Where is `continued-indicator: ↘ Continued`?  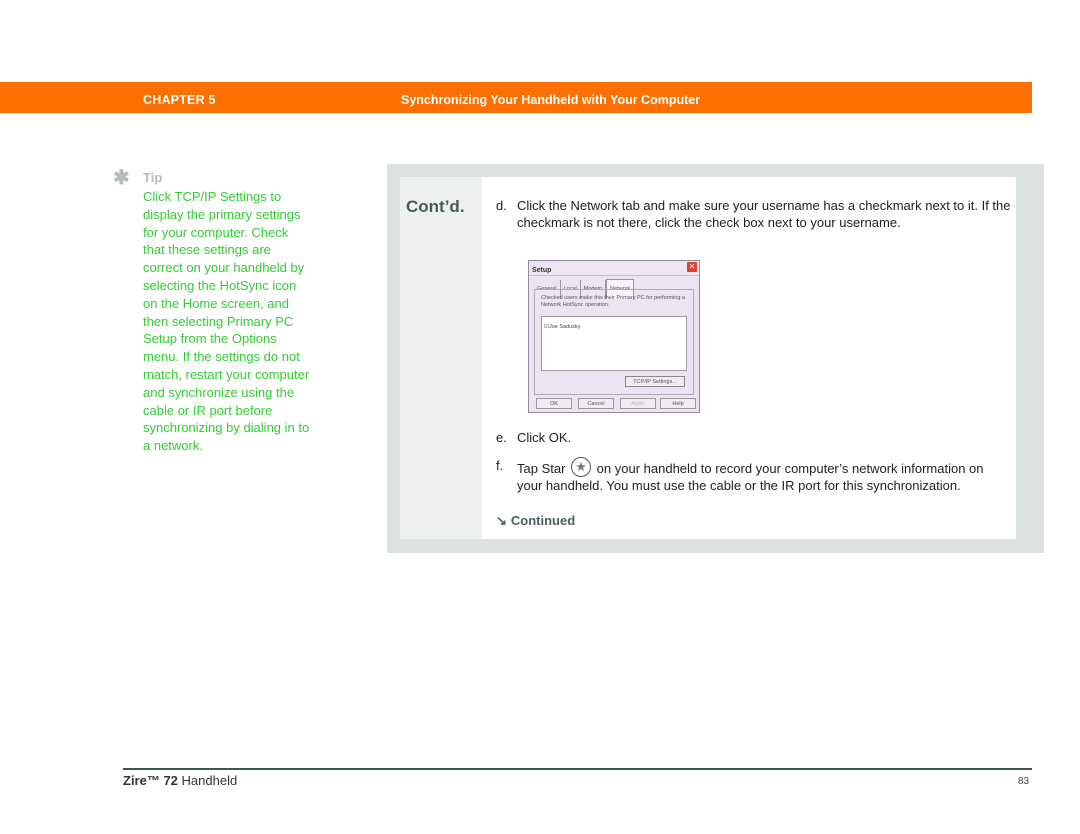
continued-indicator: ↘ Continued is located at coordinates (535, 521).